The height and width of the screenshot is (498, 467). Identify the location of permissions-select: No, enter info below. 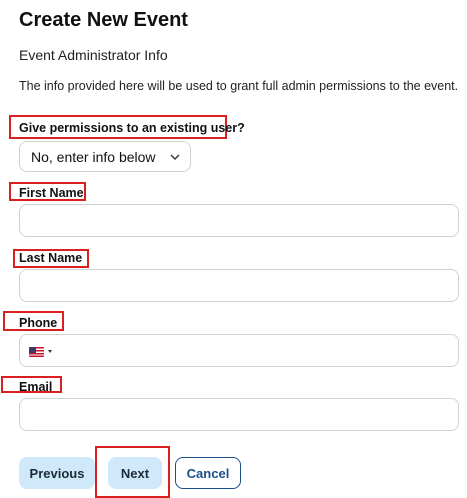
(105, 156).